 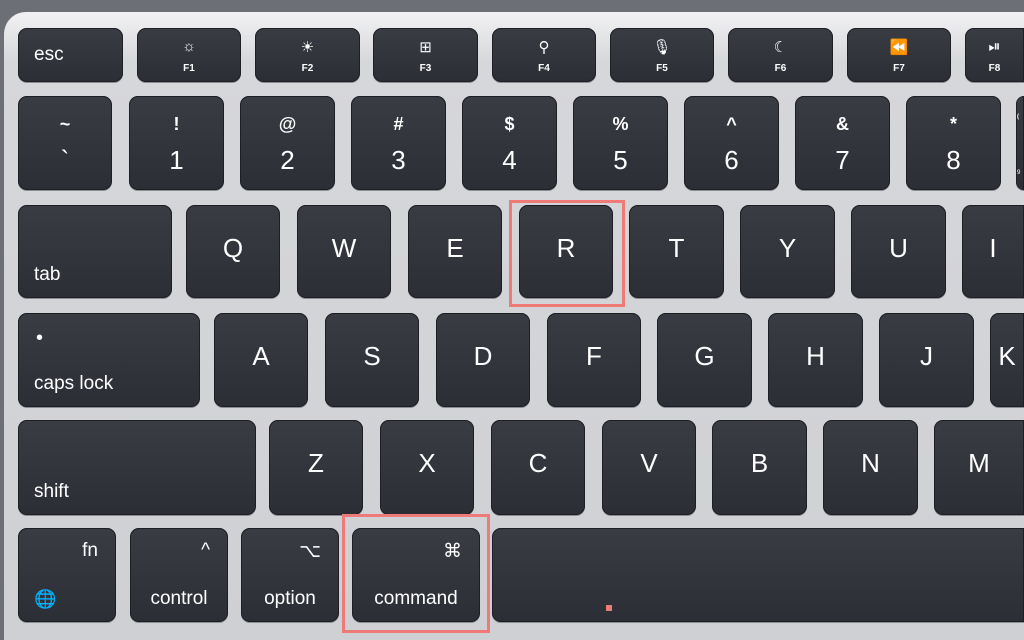 I want to click on q-key: Q, so click(x=233, y=251).